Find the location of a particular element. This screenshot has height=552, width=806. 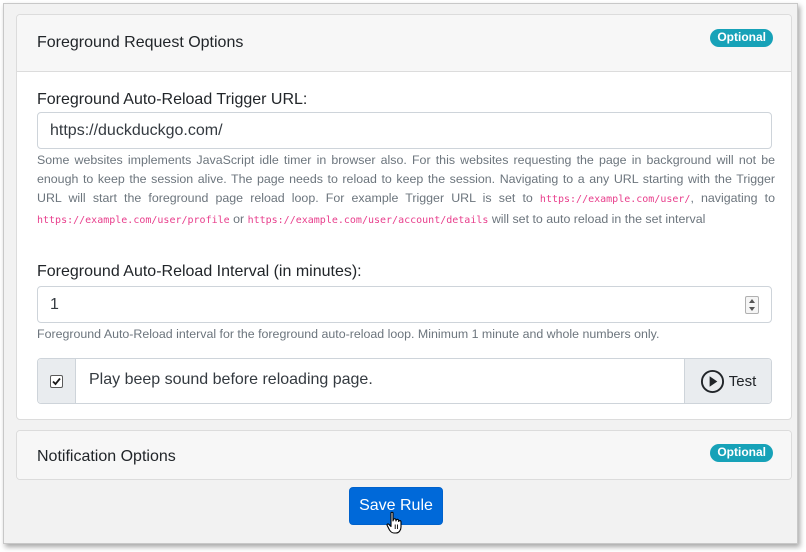

interval-value: 1 is located at coordinates (54, 304).